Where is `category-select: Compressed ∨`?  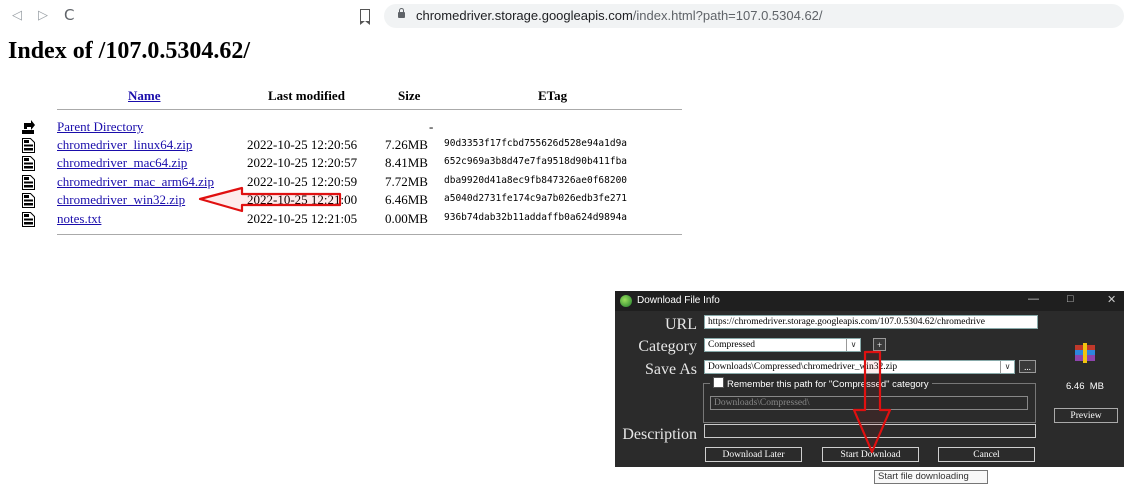
category-select: Compressed ∨ is located at coordinates (782, 345).